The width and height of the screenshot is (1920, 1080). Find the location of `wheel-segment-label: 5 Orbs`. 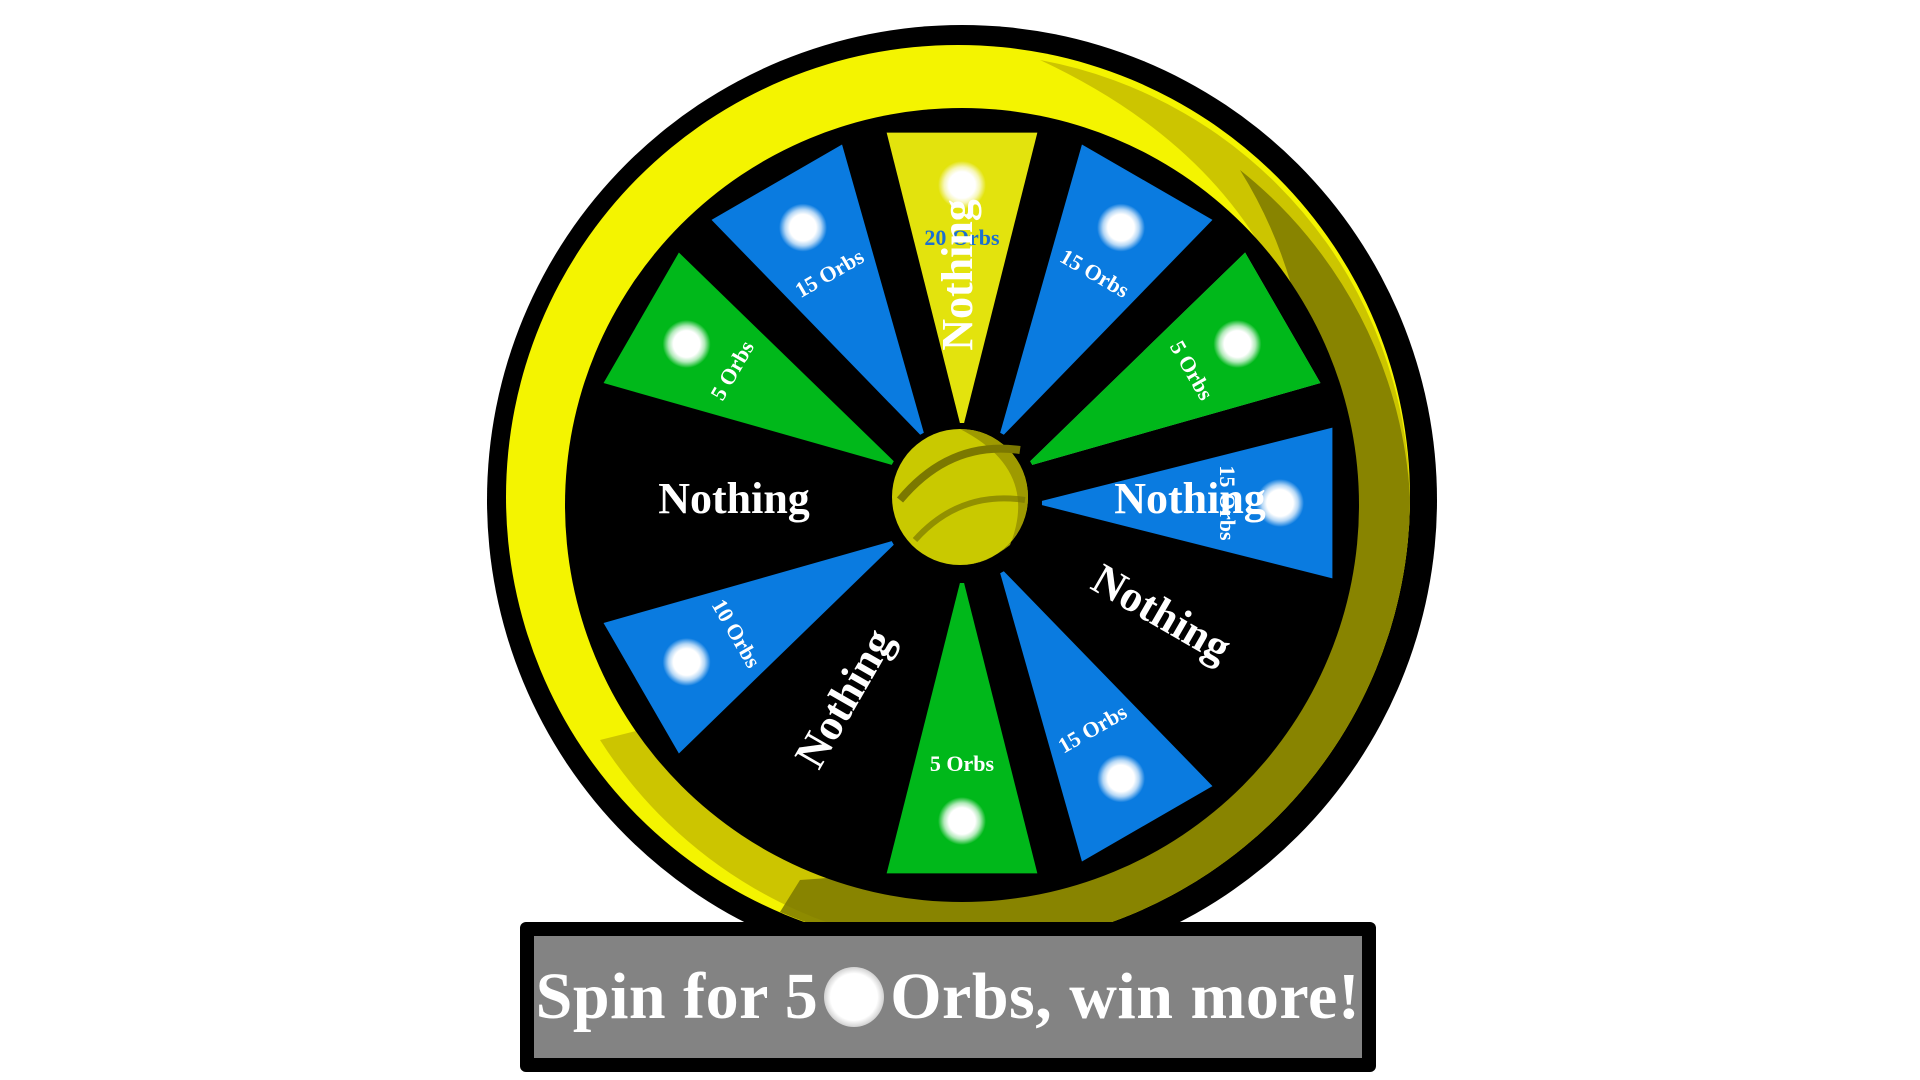

wheel-segment-label: 5 Orbs is located at coordinates (962, 763).